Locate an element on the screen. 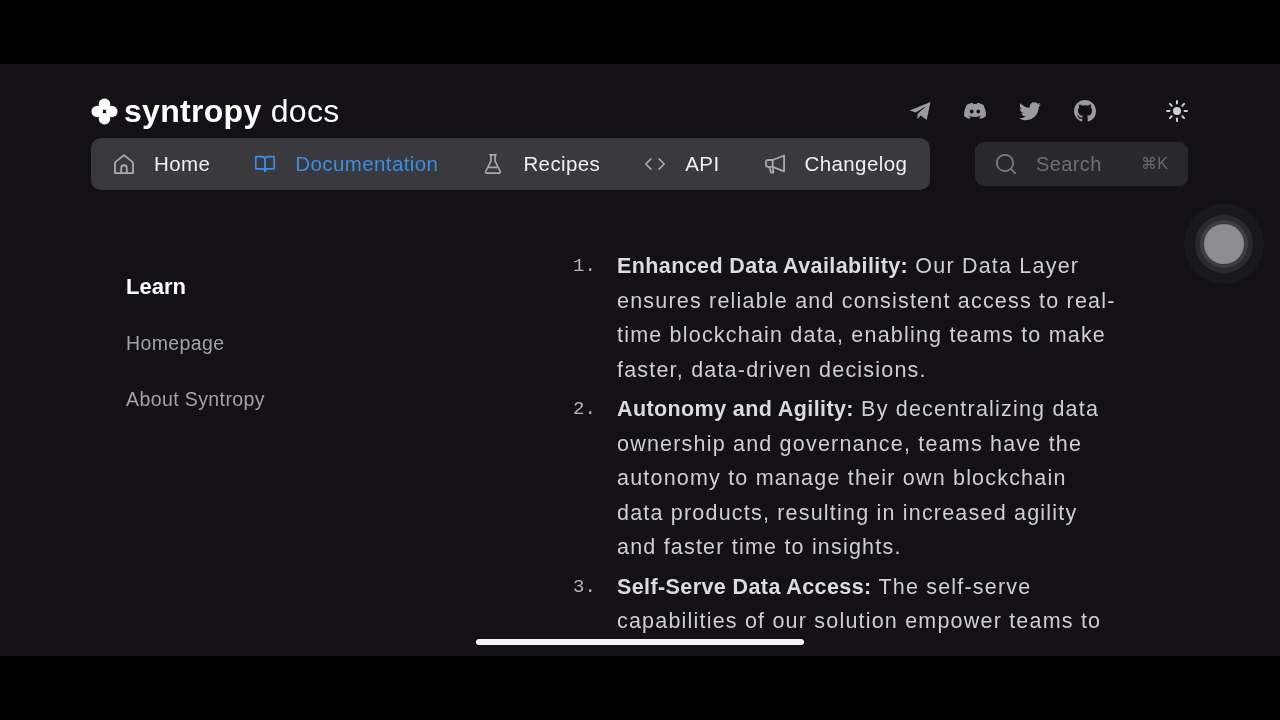 Image resolution: width=1280 pixels, height=720 pixels. feature-description: Enhanced Data Availability: Our Data Layer ensures reliable and consistent access to real-time blockchain data, enabling teams to make faster, data-driven decisions. is located at coordinates (867, 318).